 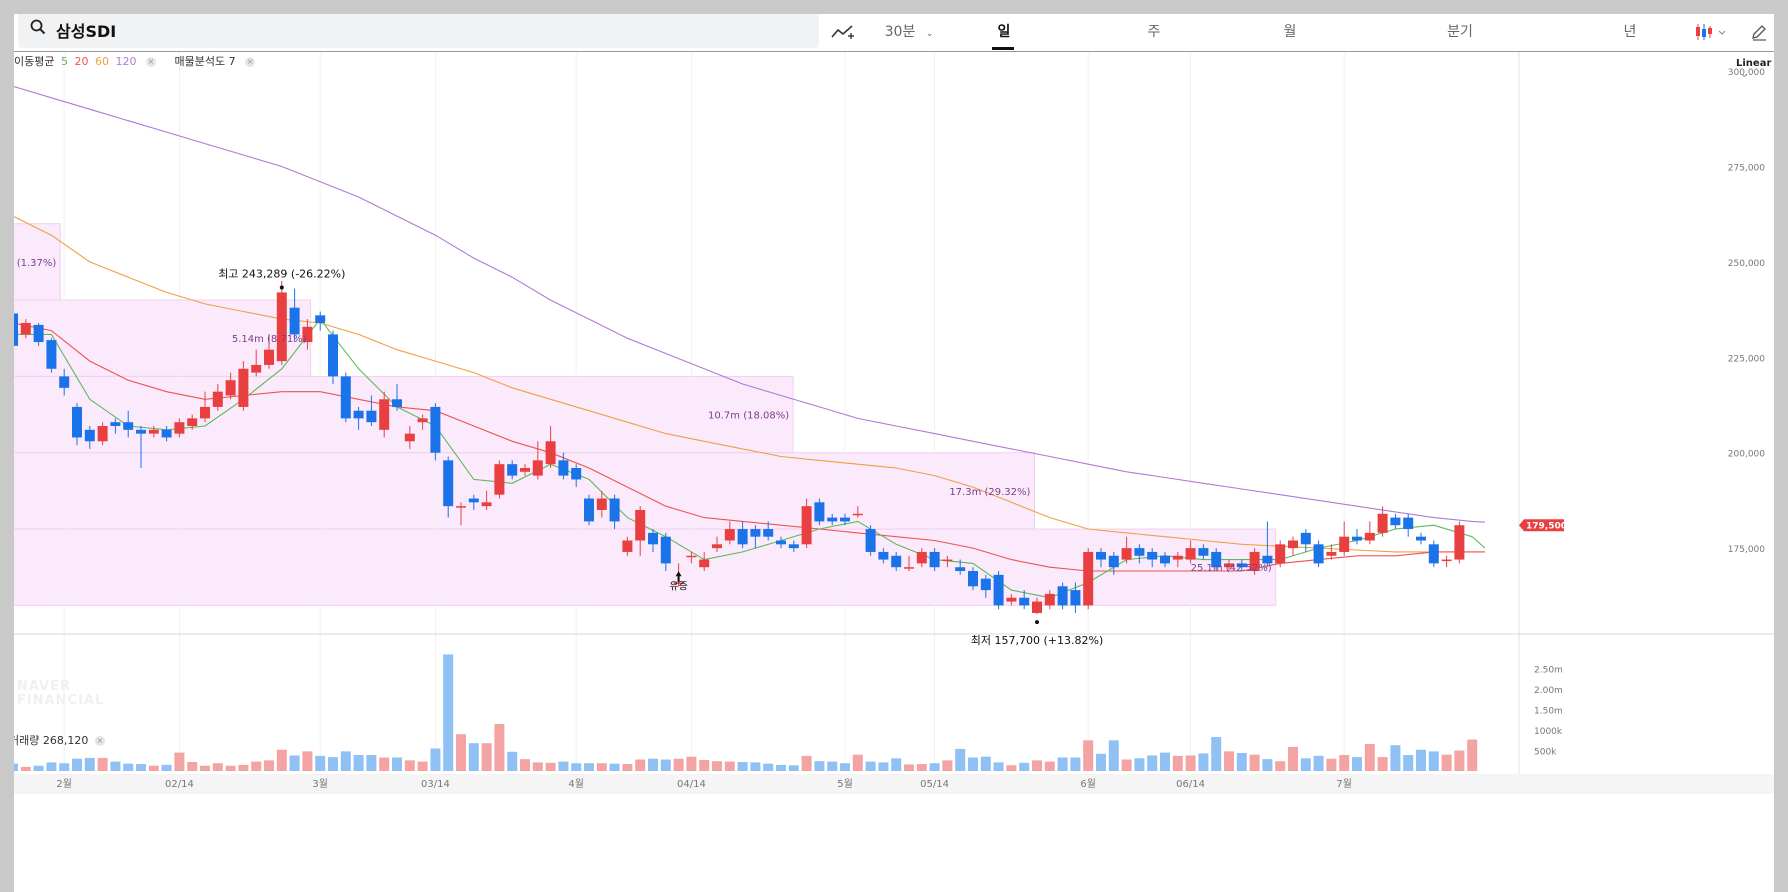 What do you see at coordinates (1630, 32) in the screenshot?
I see `tab-year: 년` at bounding box center [1630, 32].